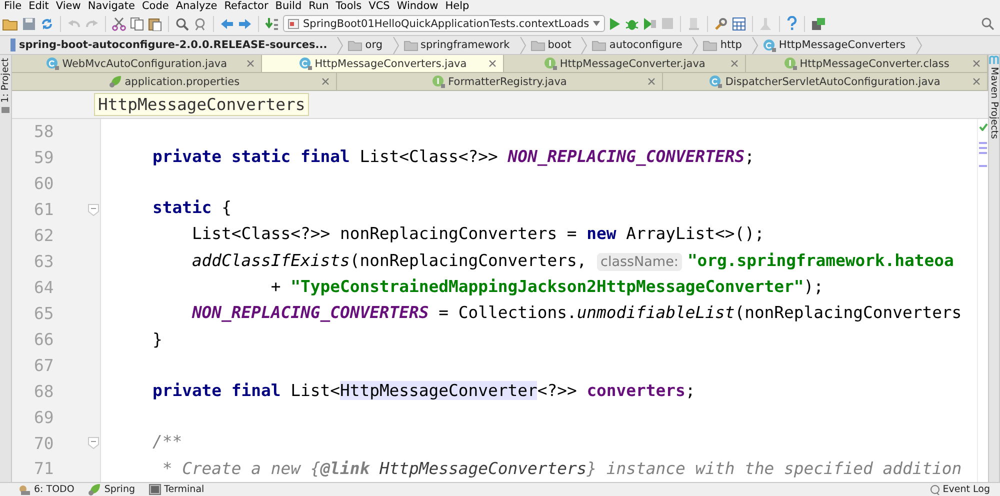 This screenshot has width=1000, height=496. What do you see at coordinates (245, 23) in the screenshot?
I see `forward-arrow-icon` at bounding box center [245, 23].